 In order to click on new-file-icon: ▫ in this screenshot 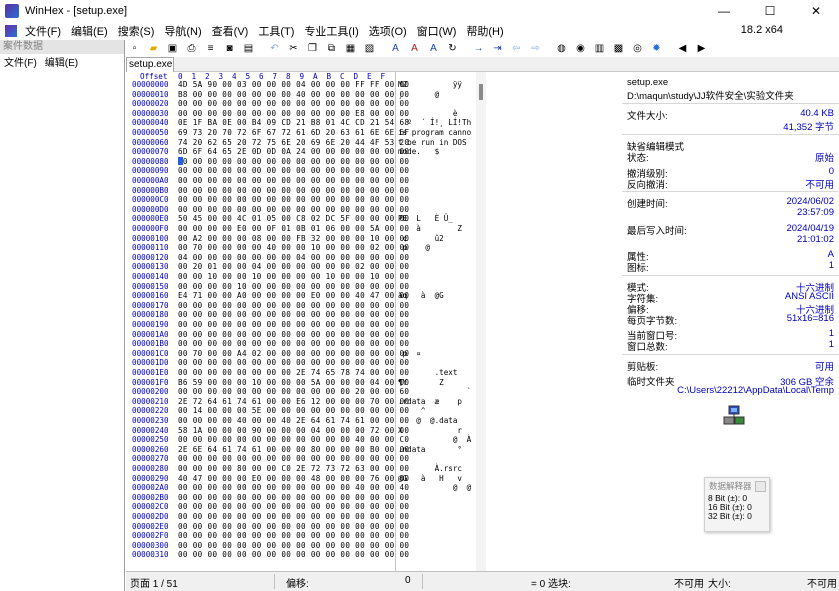, I will do `click(134, 49)`.